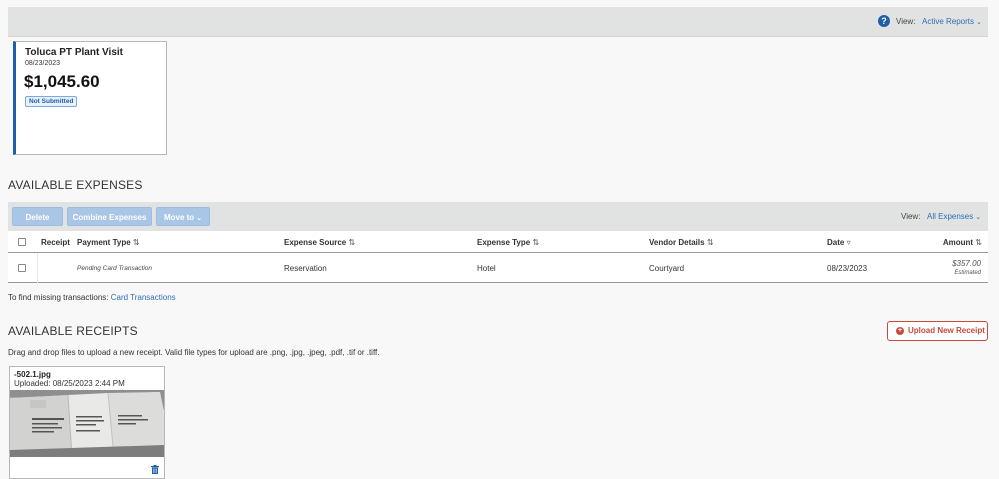 This screenshot has width=999, height=479. I want to click on col-expense-type: Expense Type ⇅, so click(508, 242).